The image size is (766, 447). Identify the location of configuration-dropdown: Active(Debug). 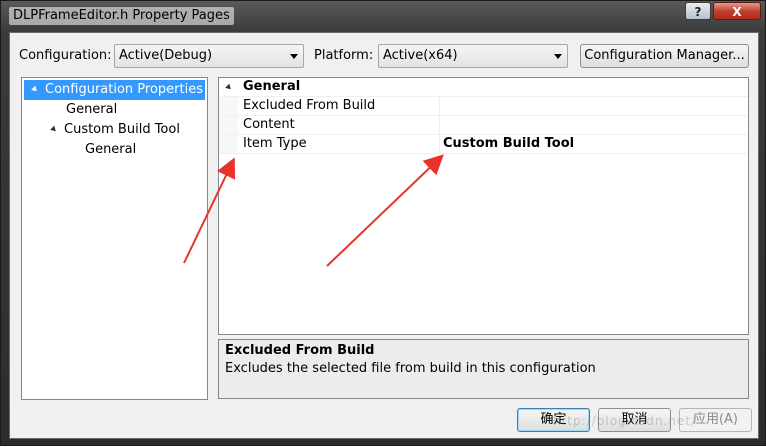
(209, 56).